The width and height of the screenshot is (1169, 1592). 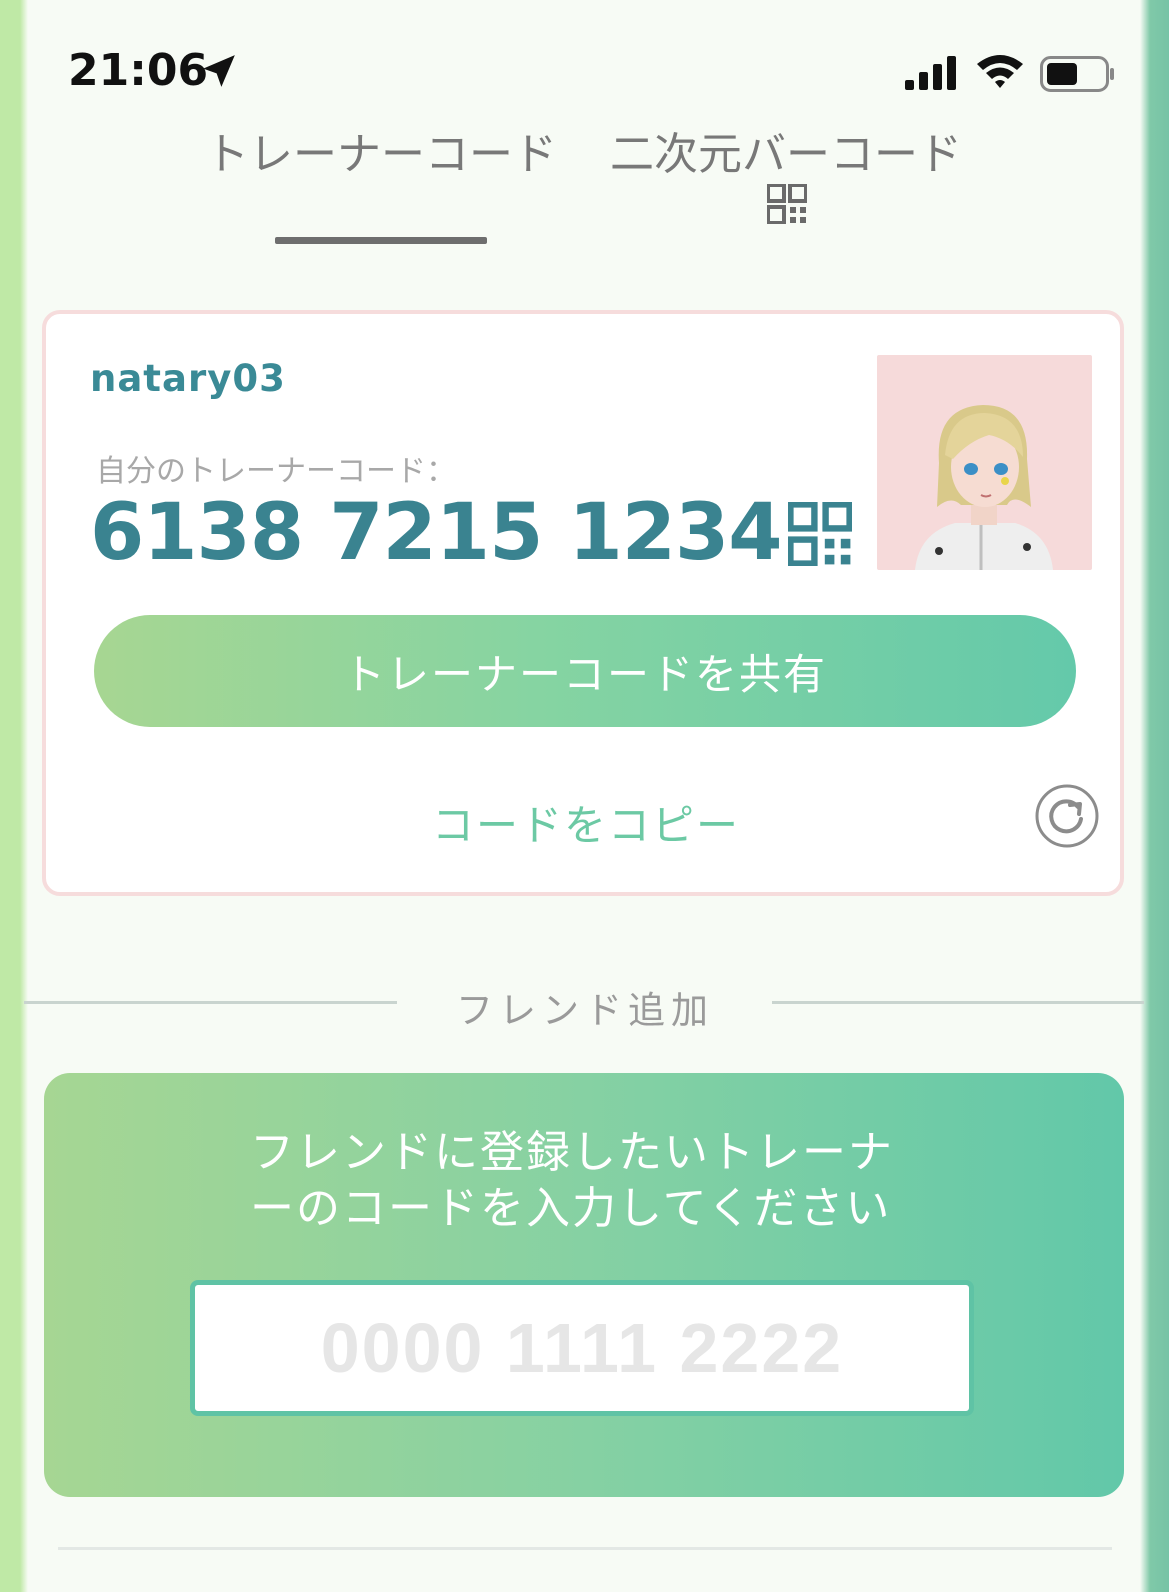 I want to click on friend-code-instruction: フレンドに登録したいトレーナーのコードを入力してください, so click(x=572, y=1180).